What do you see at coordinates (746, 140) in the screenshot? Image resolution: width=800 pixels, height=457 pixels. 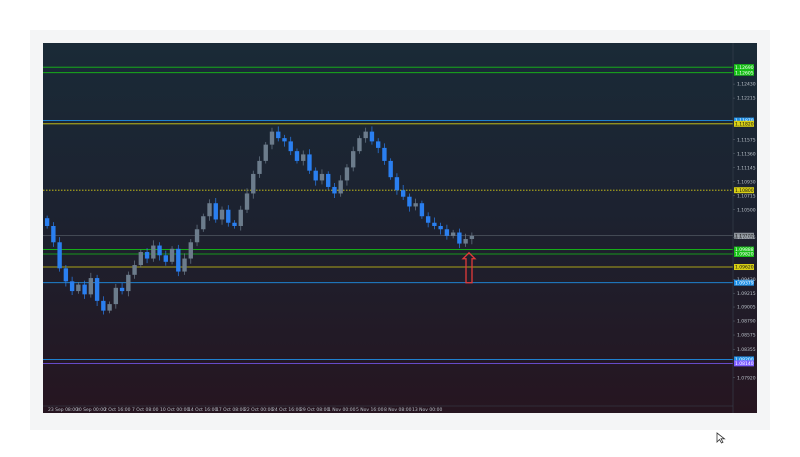 I see `y-tick-label: 1.11575` at bounding box center [746, 140].